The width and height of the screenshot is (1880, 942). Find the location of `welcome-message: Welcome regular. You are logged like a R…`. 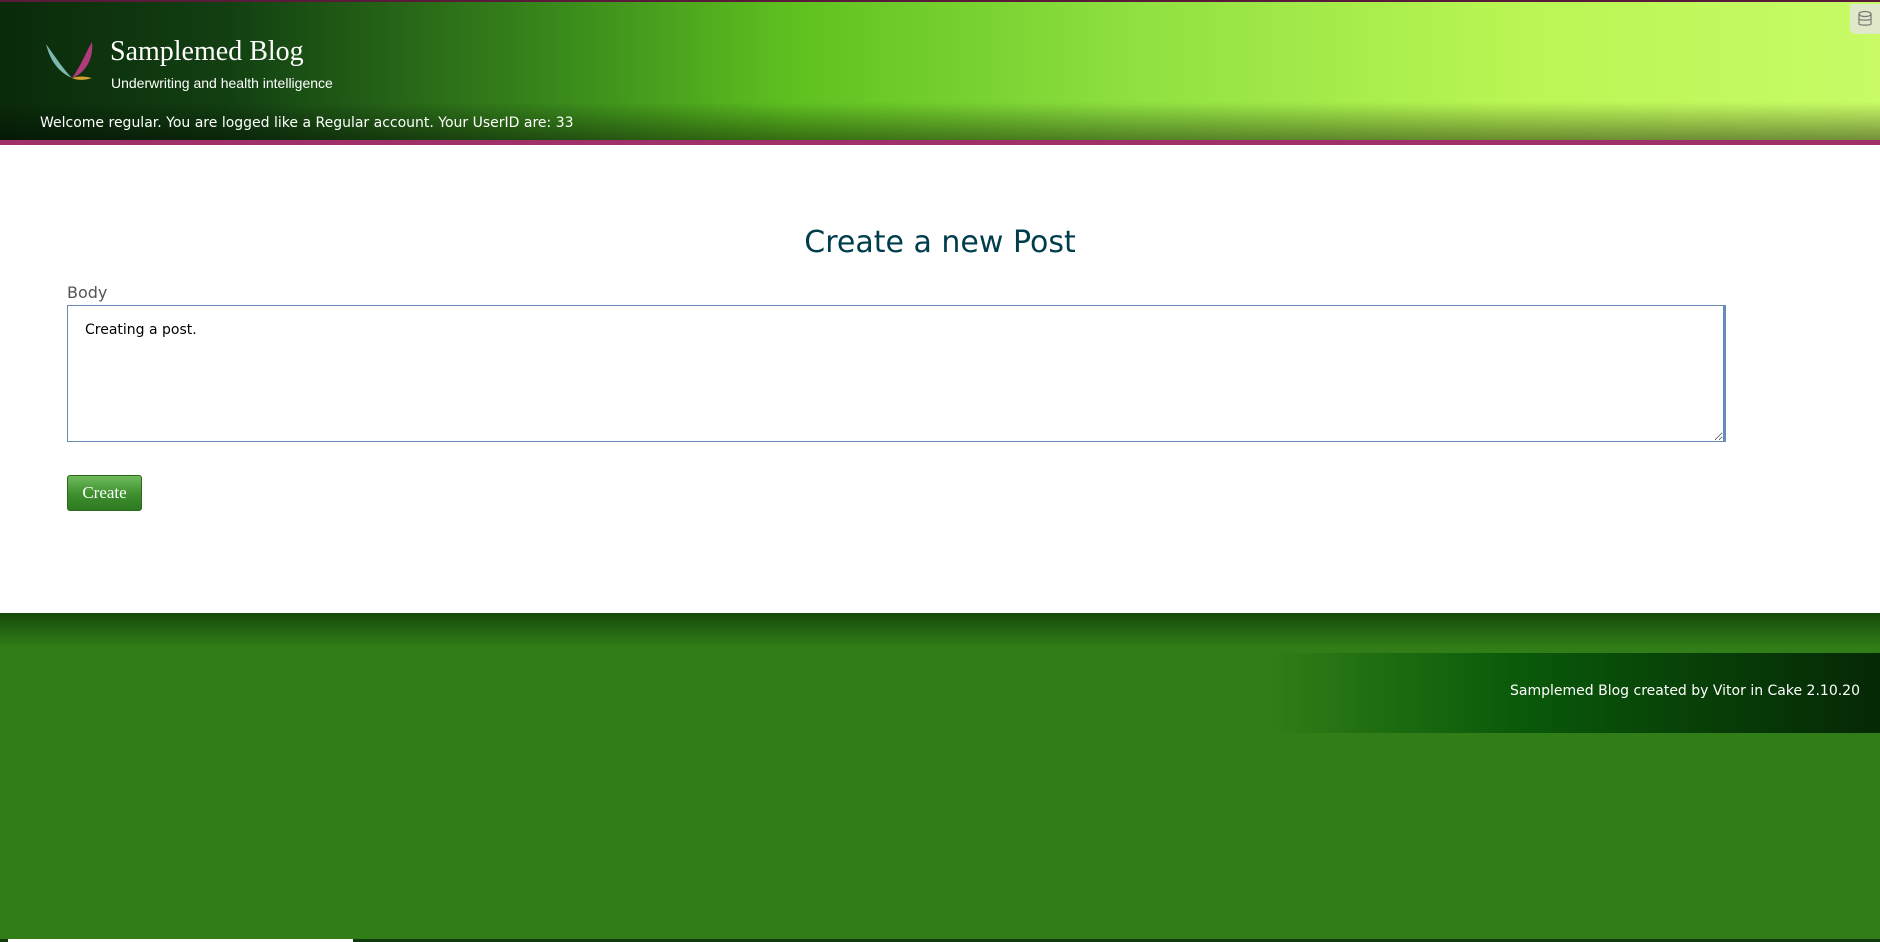

welcome-message: Welcome regular. You are logged like a R… is located at coordinates (307, 123).